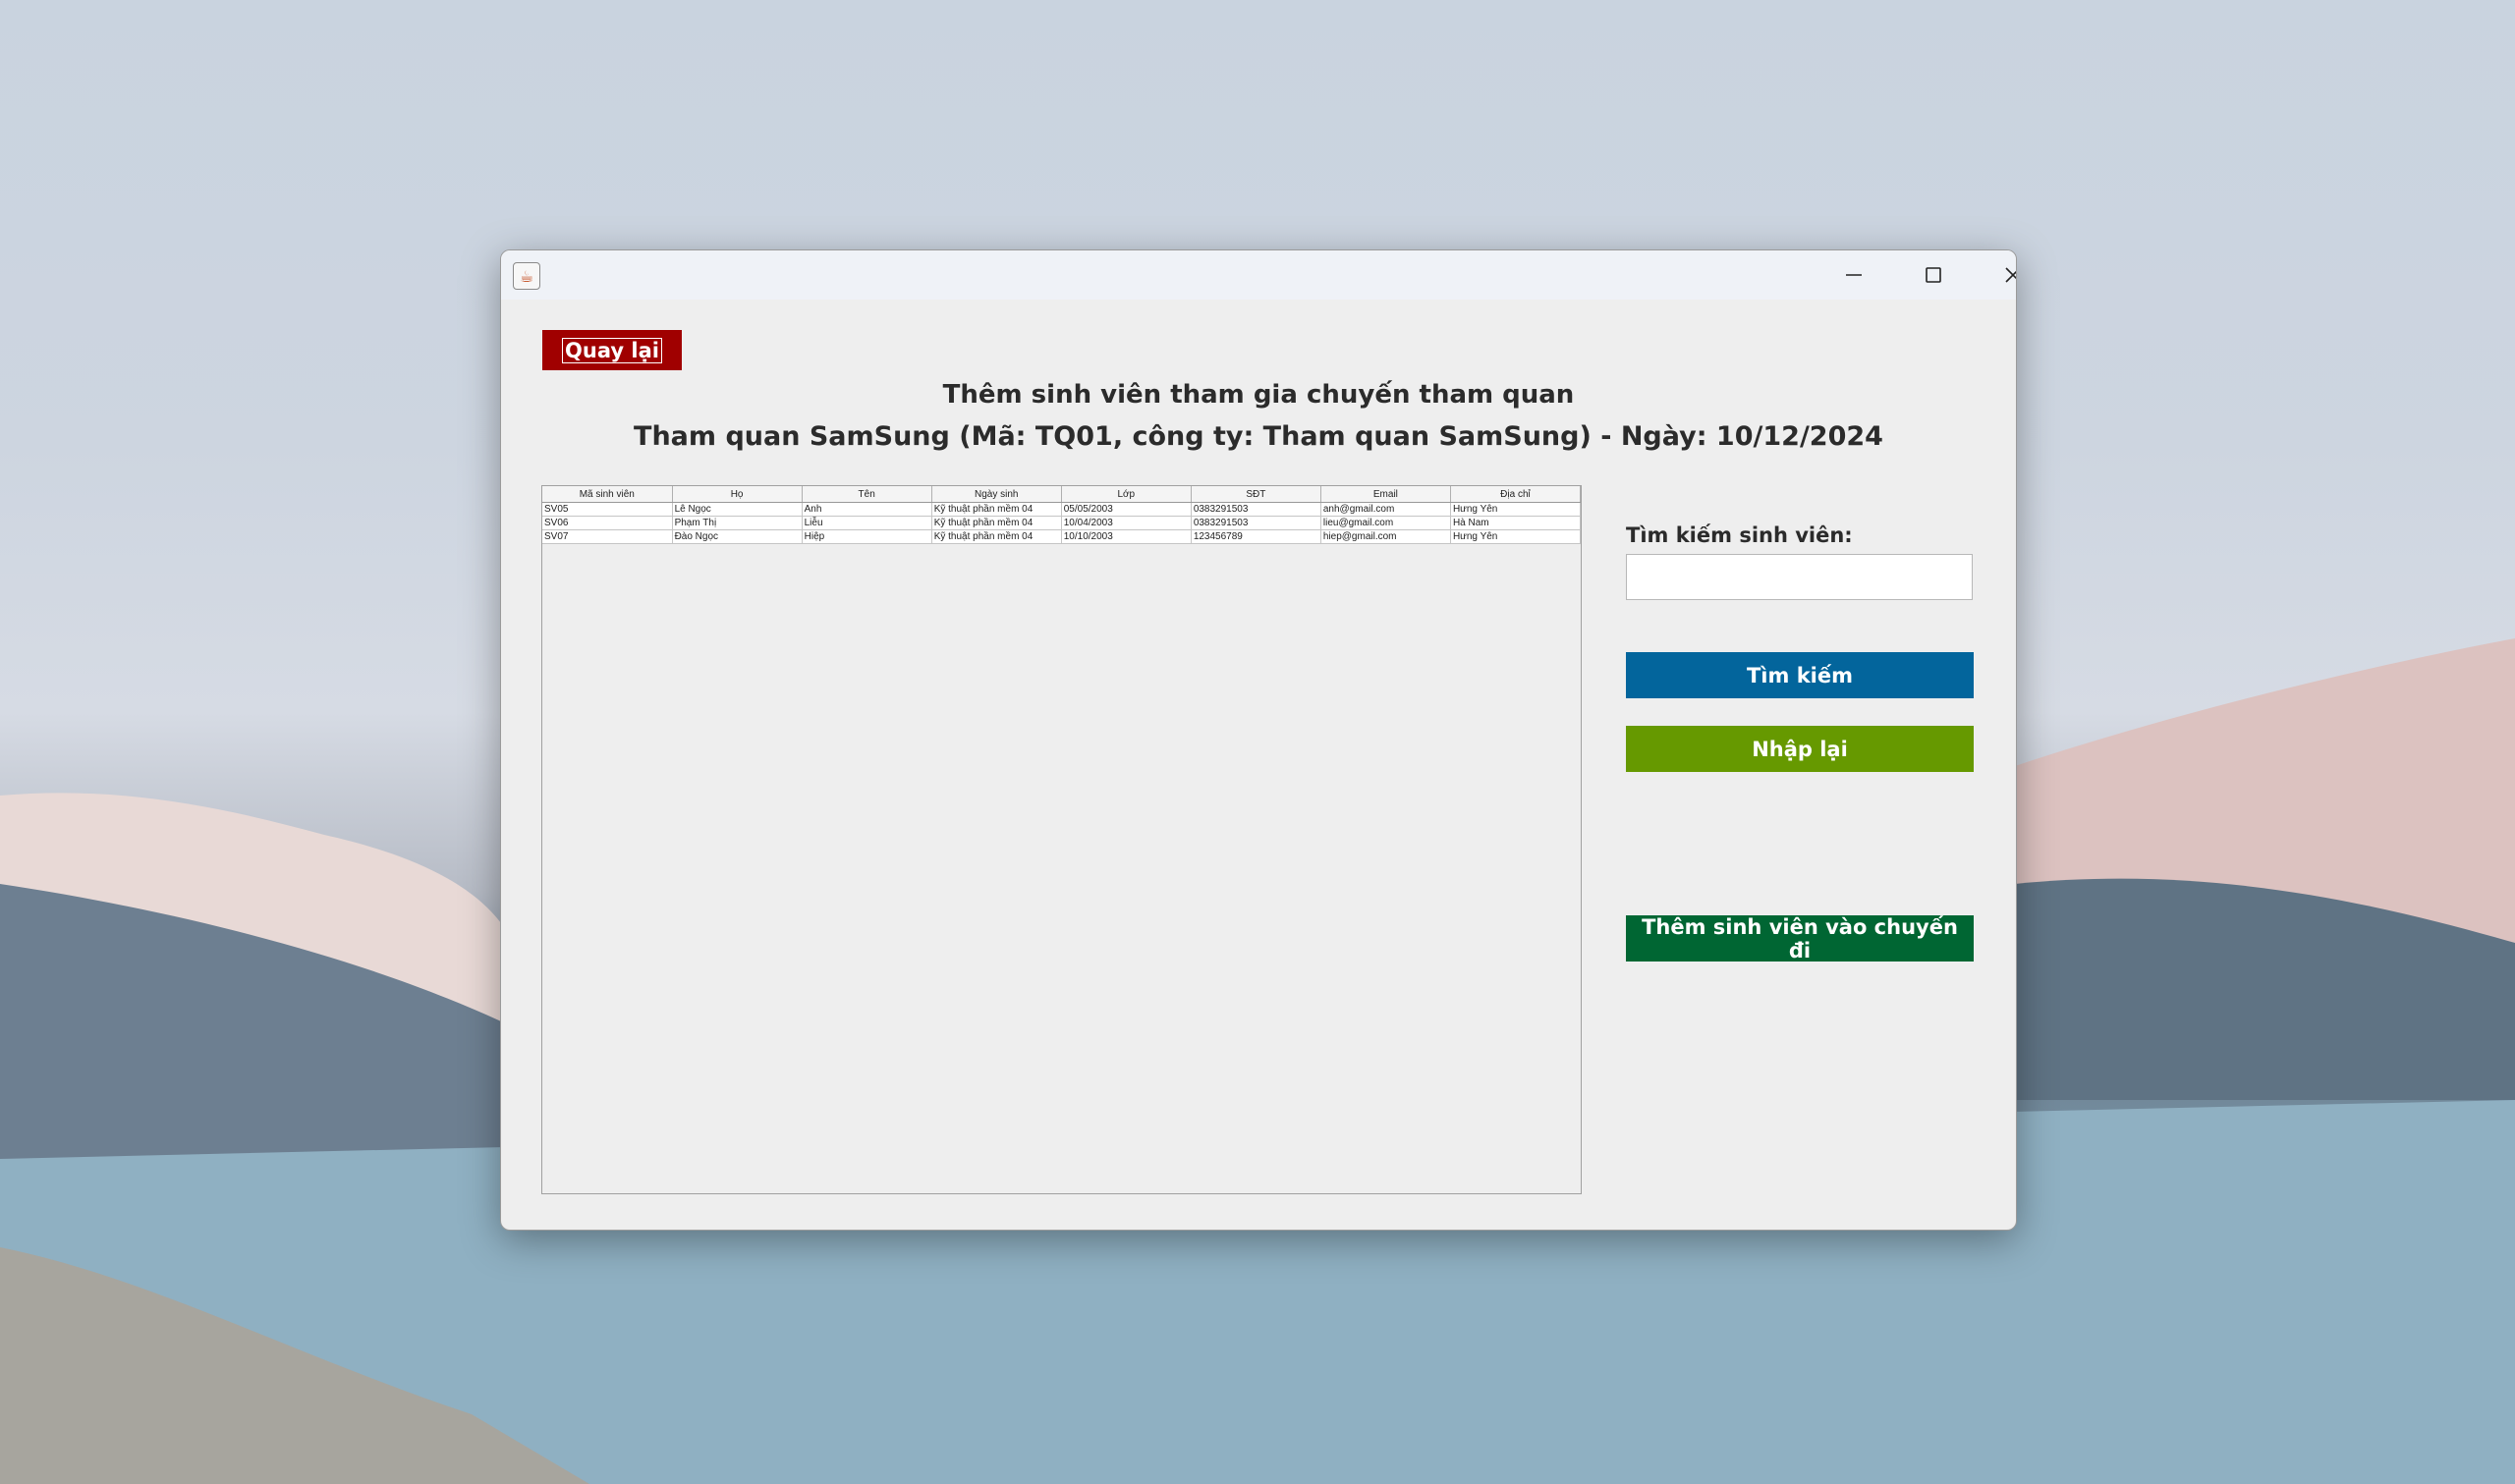 The height and width of the screenshot is (1484, 2515). I want to click on close-icon, so click(1995, 275).